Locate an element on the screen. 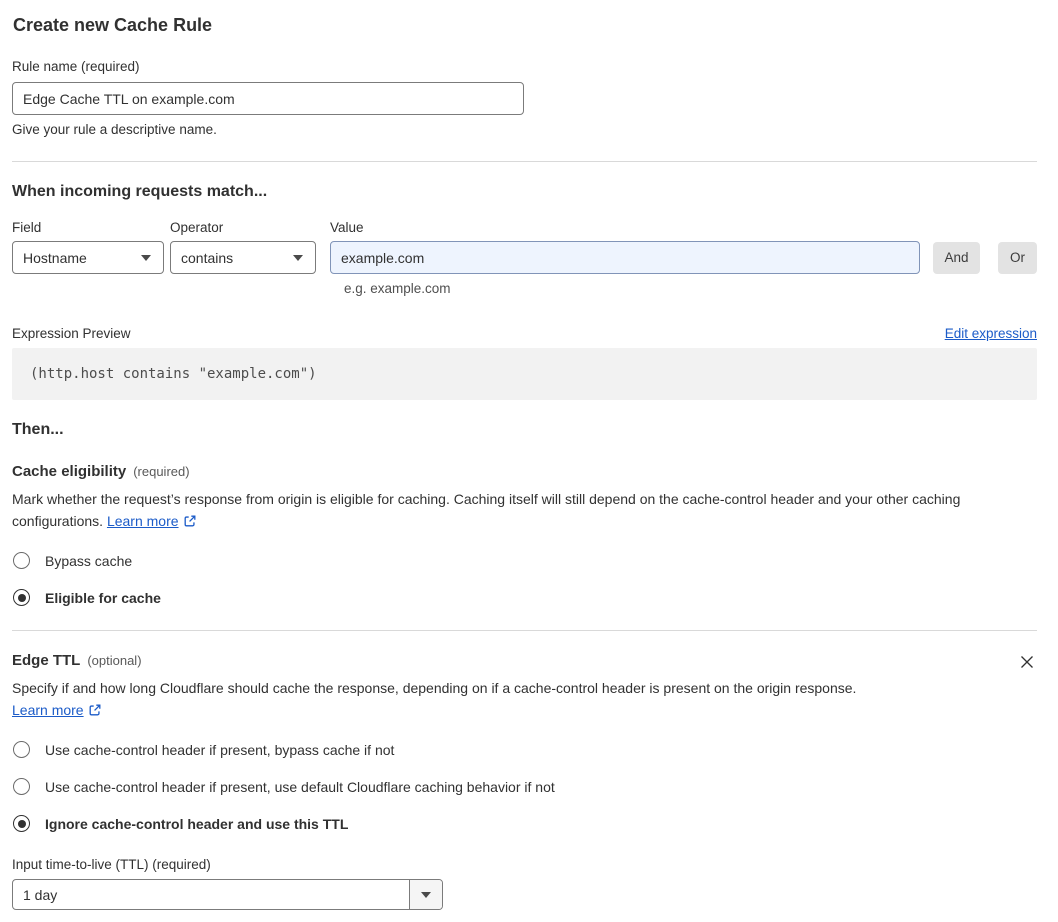 Image resolution: width=1058 pixels, height=922 pixels. rule-name-label: Rule name (required) is located at coordinates (76, 66).